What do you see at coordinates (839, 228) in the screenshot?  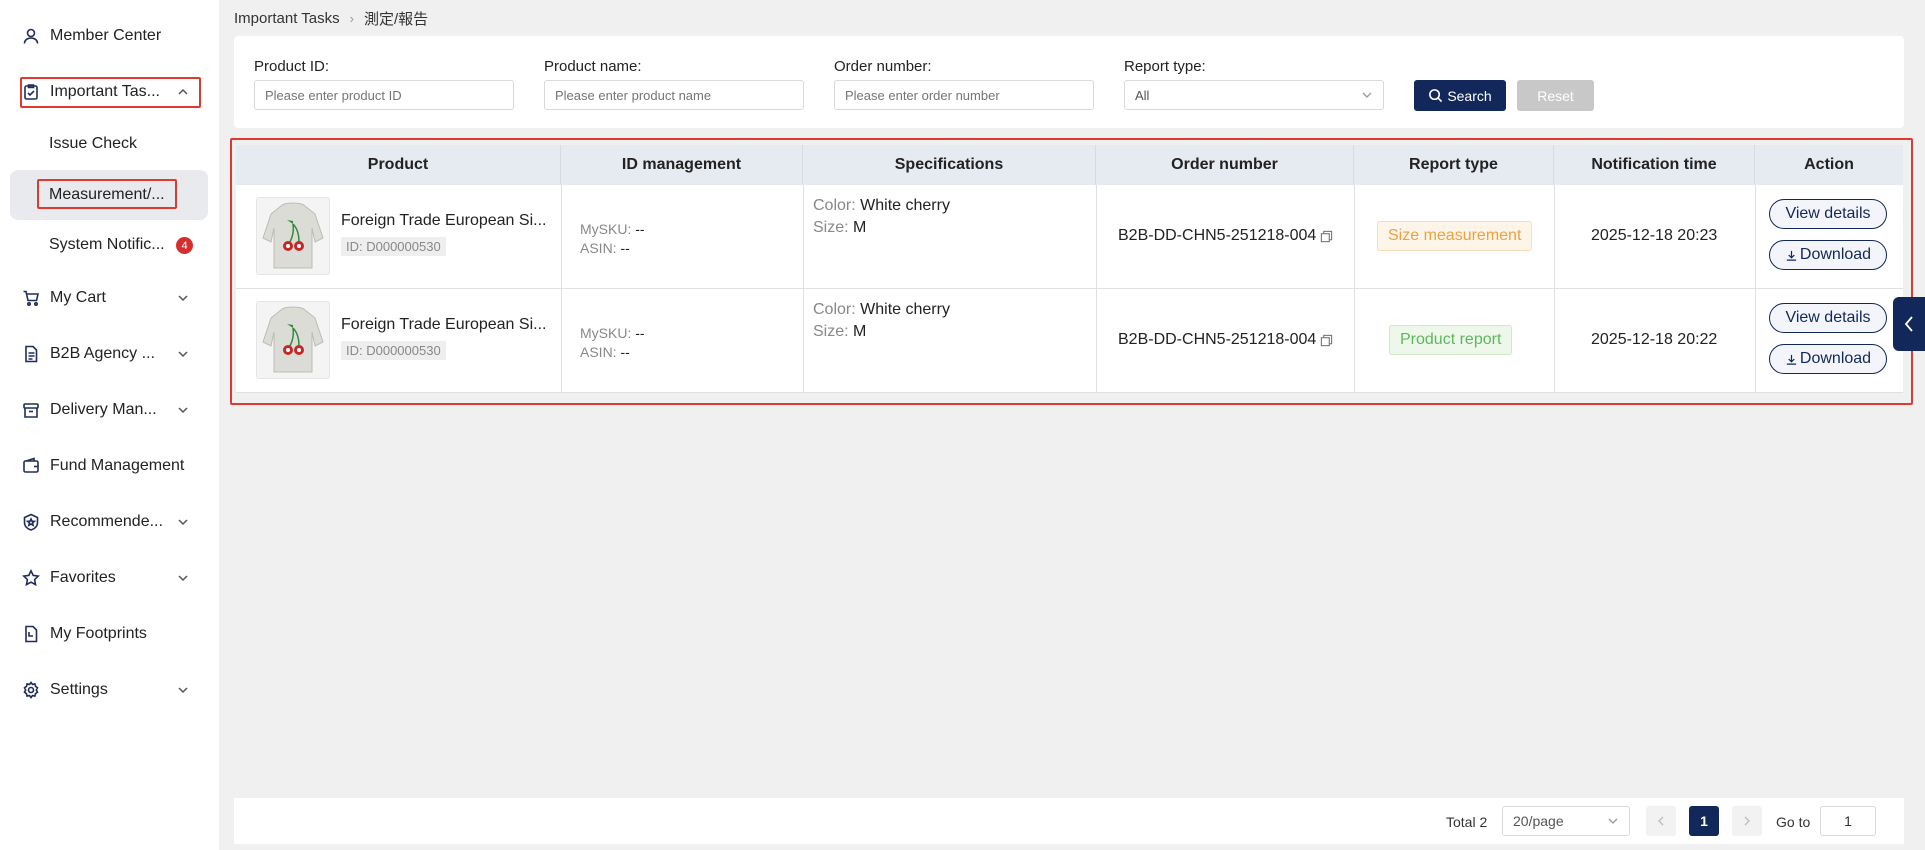 I see `size-spec: Size: M` at bounding box center [839, 228].